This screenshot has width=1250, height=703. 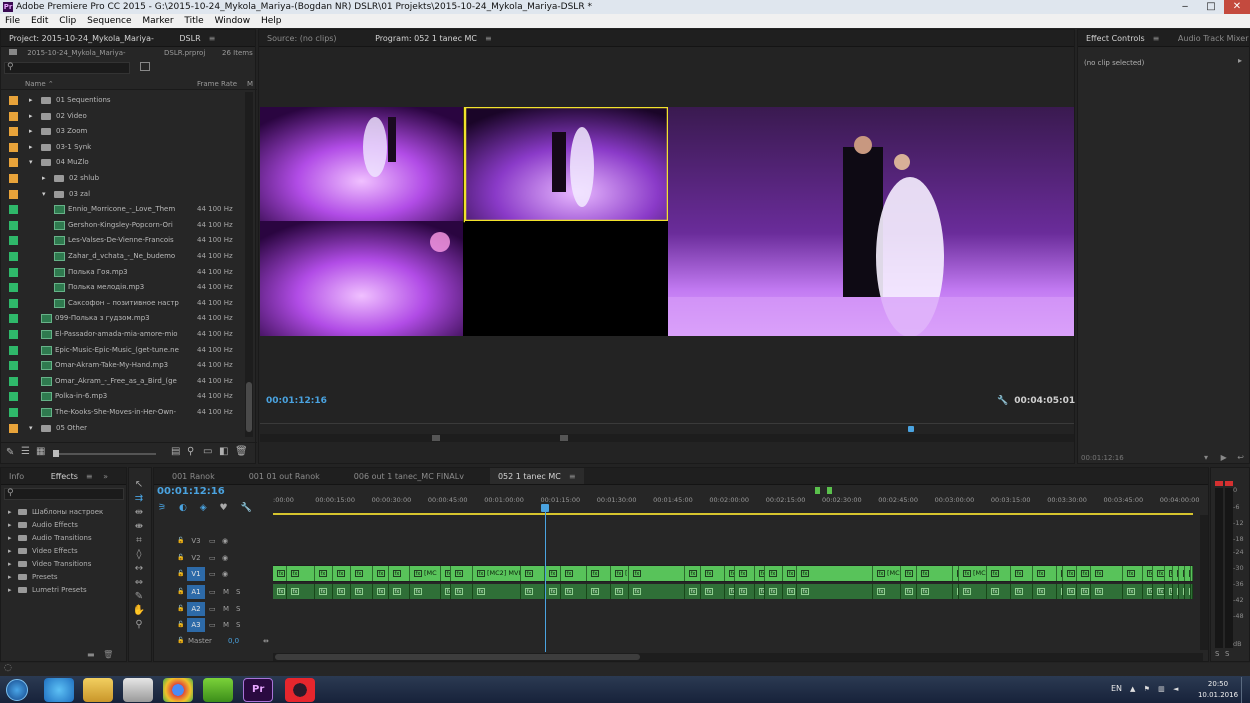 I want to click on track-target-toggle: V1, so click(x=196, y=574).